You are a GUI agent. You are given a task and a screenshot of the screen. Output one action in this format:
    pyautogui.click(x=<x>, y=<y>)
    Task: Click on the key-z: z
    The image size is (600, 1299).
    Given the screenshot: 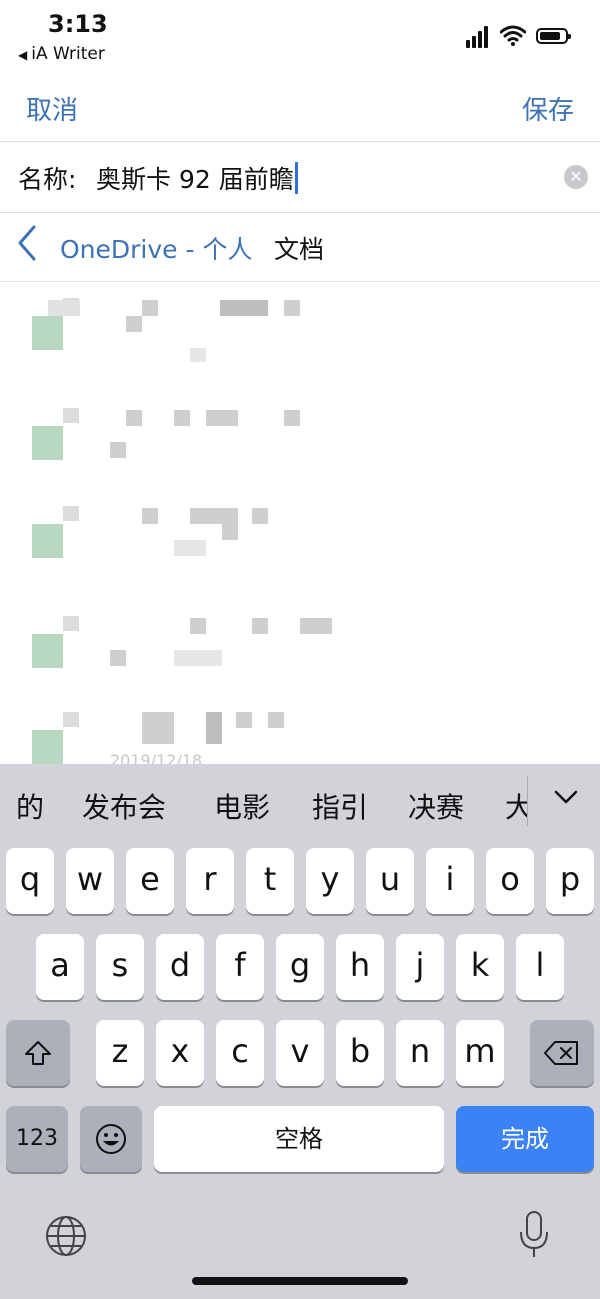 What is the action you would take?
    pyautogui.click(x=120, y=1053)
    